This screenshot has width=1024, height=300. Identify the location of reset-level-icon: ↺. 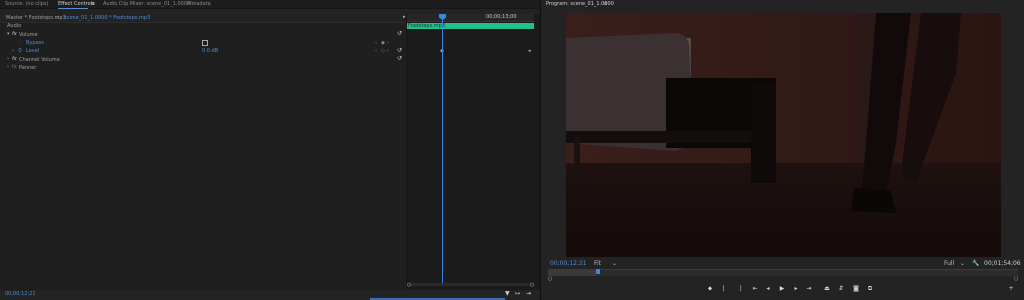
(399, 51).